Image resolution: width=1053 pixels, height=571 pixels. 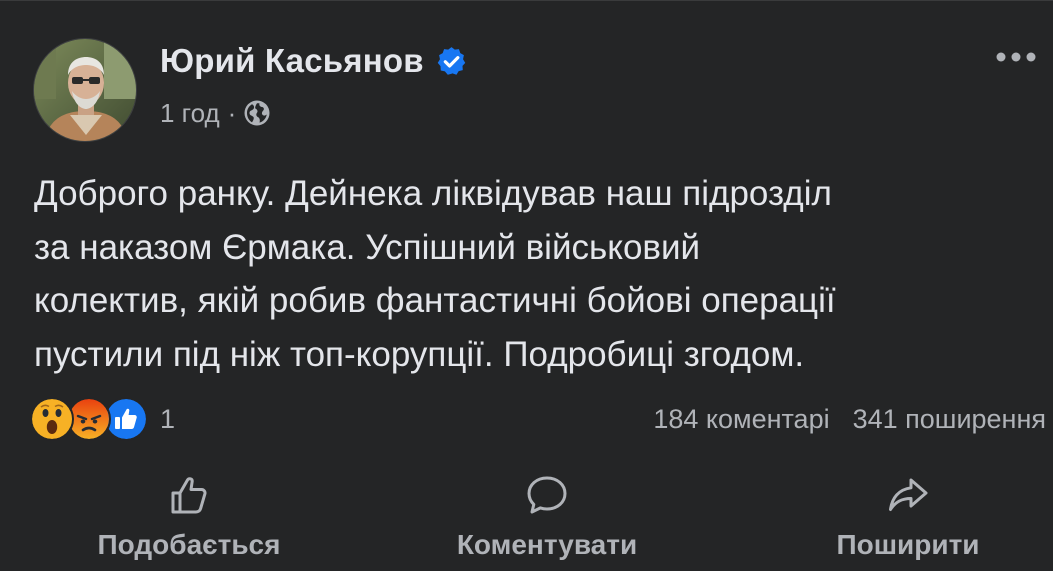 I want to click on author-header: Юрий Касьянов, so click(x=314, y=61).